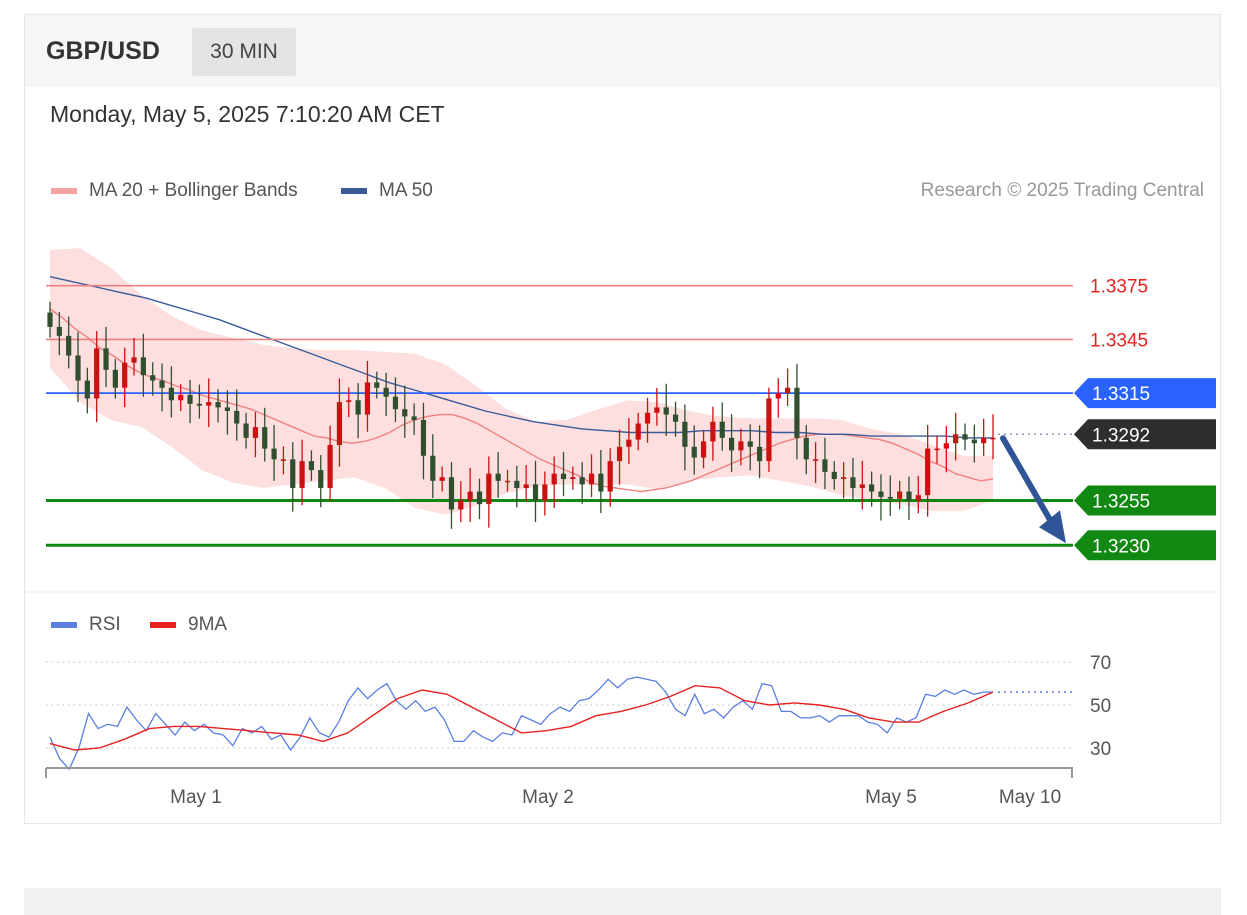 Image resolution: width=1247 pixels, height=915 pixels. Describe the element at coordinates (521, 717) in the screenshot. I see `rsi-ma-line` at that location.